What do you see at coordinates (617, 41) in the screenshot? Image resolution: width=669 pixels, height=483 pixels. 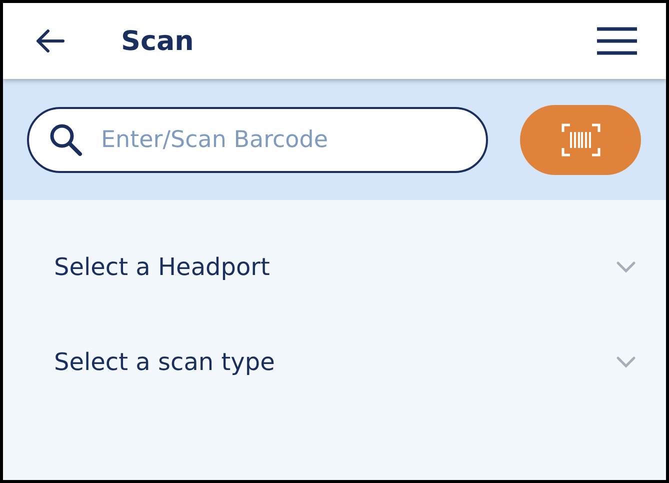 I see `menu-icon` at bounding box center [617, 41].